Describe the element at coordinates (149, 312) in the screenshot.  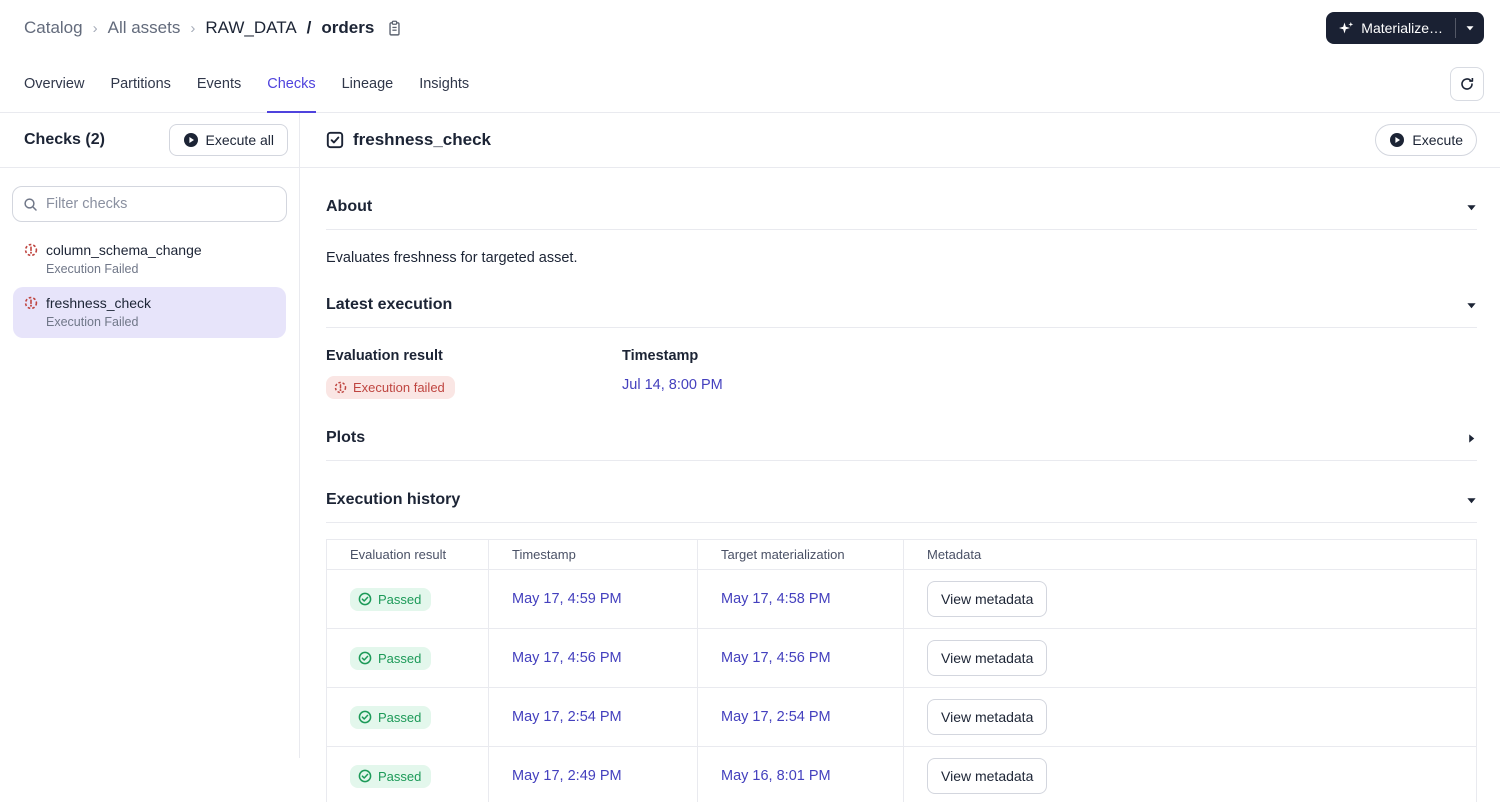
I see `check-list-item: freshness_check Execution Failed` at that location.